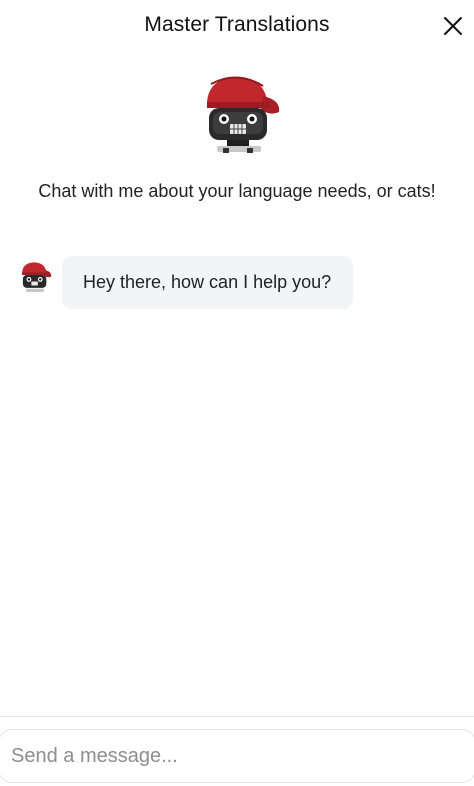 The height and width of the screenshot is (786, 474). I want to click on message-composer, so click(237, 751).